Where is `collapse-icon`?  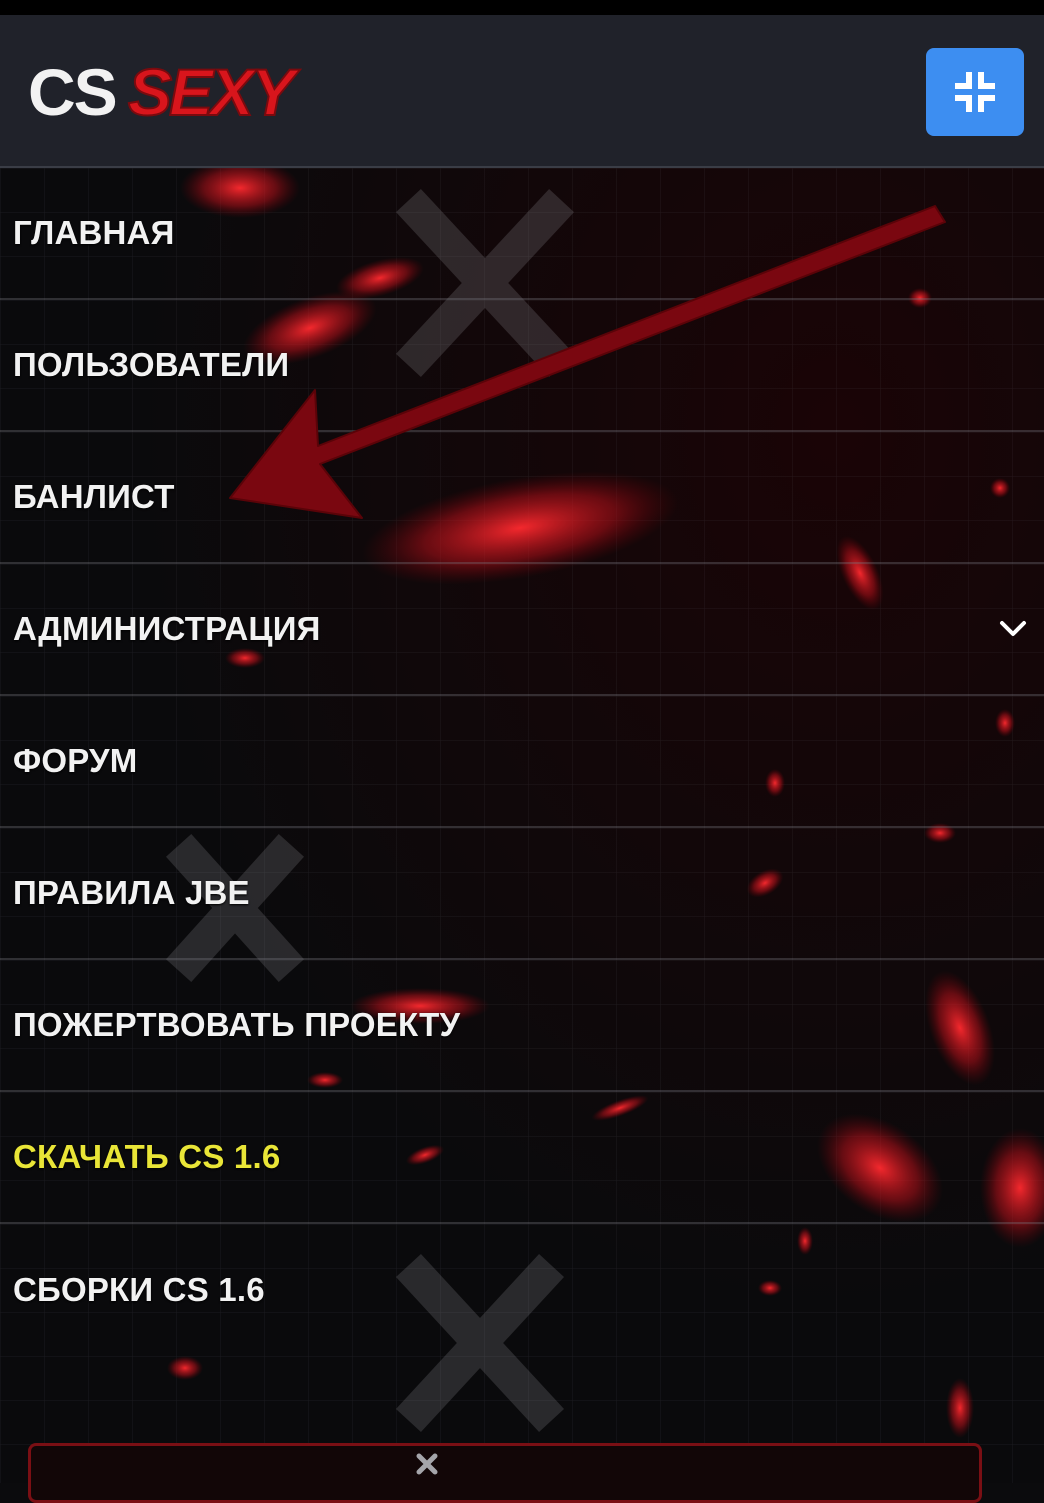 collapse-icon is located at coordinates (975, 92).